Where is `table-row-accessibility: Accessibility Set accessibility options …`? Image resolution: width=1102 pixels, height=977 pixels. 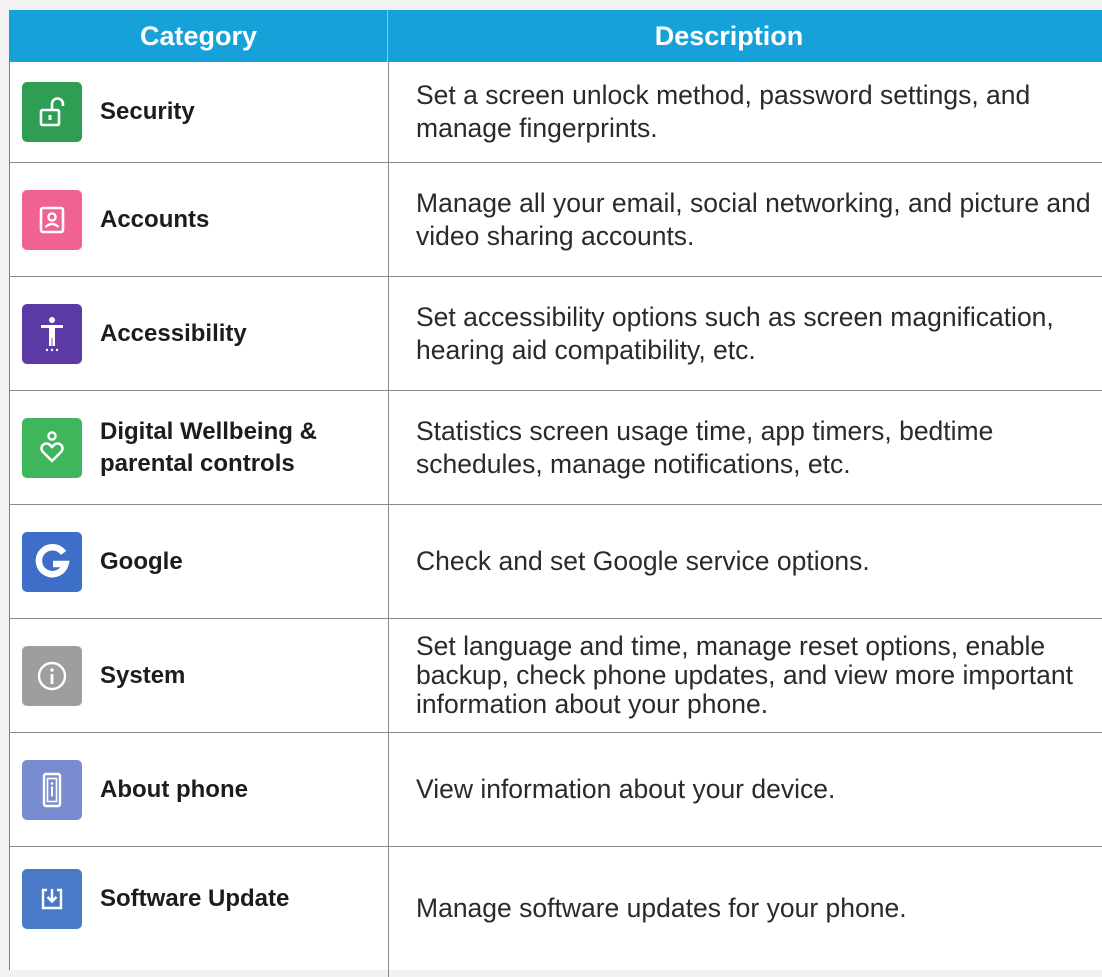
table-row-accessibility: Accessibility Set accessibility options … is located at coordinates (556, 334).